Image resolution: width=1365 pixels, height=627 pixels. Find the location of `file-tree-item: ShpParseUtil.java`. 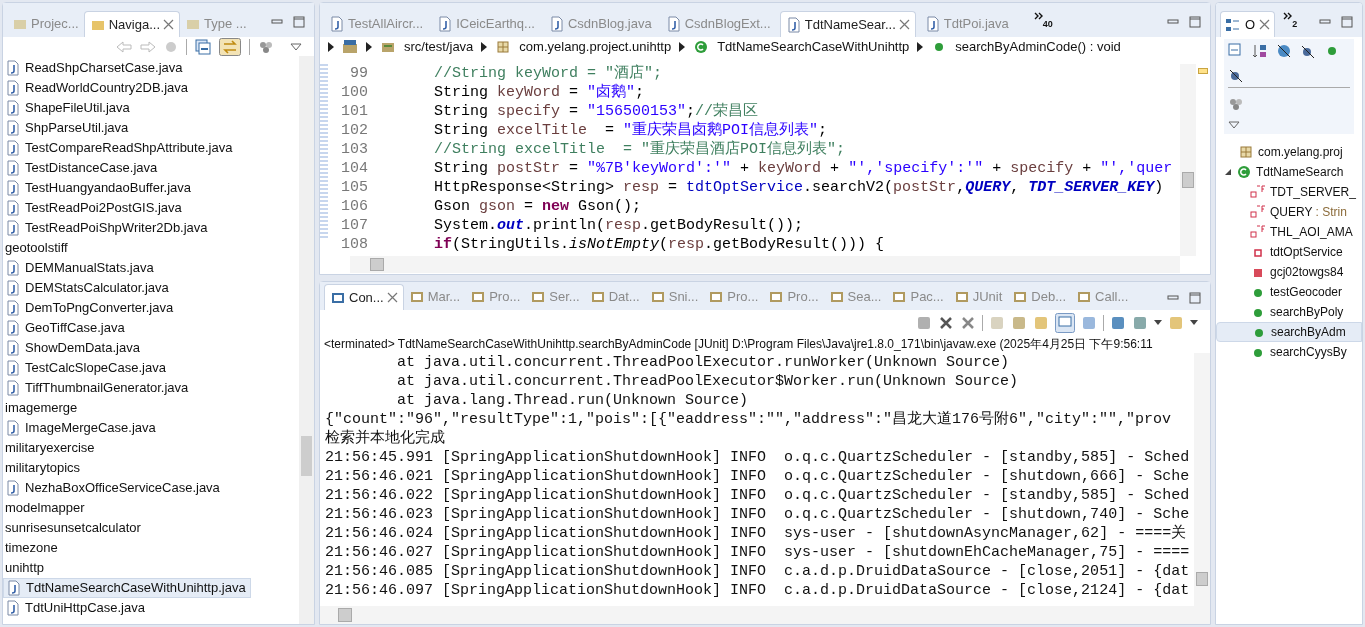

file-tree-item: ShpParseUtil.java is located at coordinates (68, 128).